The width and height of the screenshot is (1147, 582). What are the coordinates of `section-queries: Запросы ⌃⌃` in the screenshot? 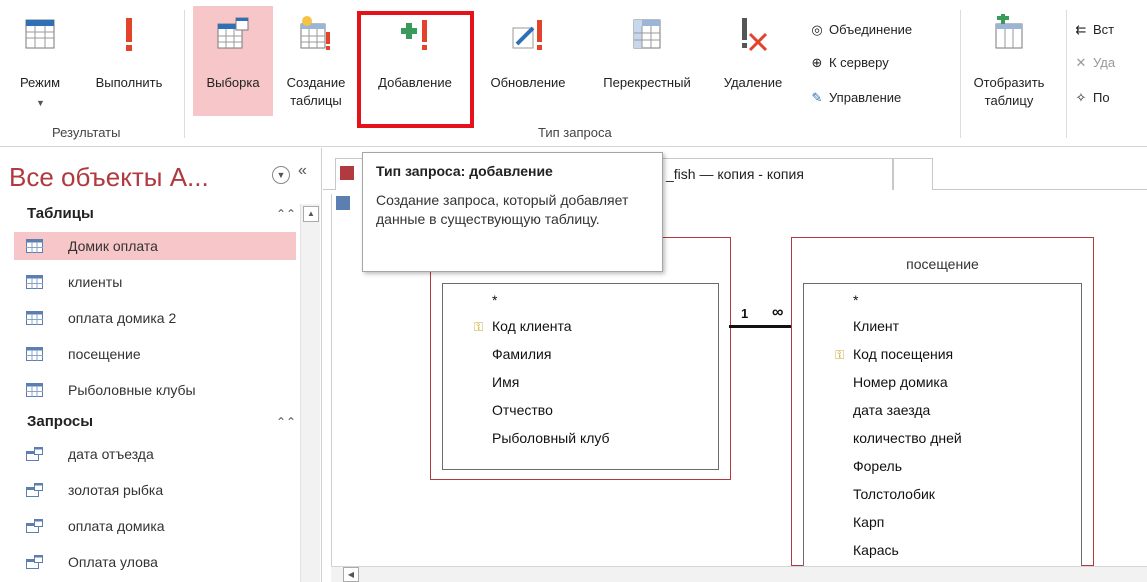 It's located at (150, 422).